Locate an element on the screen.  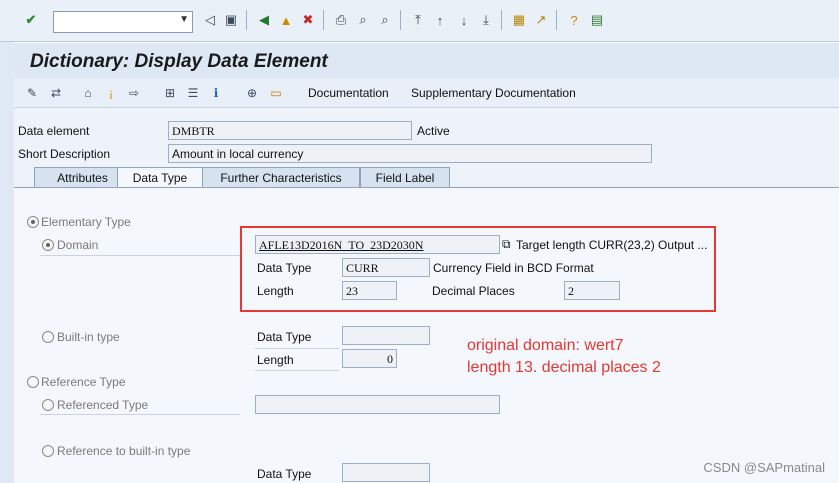
short-description-field: Amount in local currency is located at coordinates (410, 153).